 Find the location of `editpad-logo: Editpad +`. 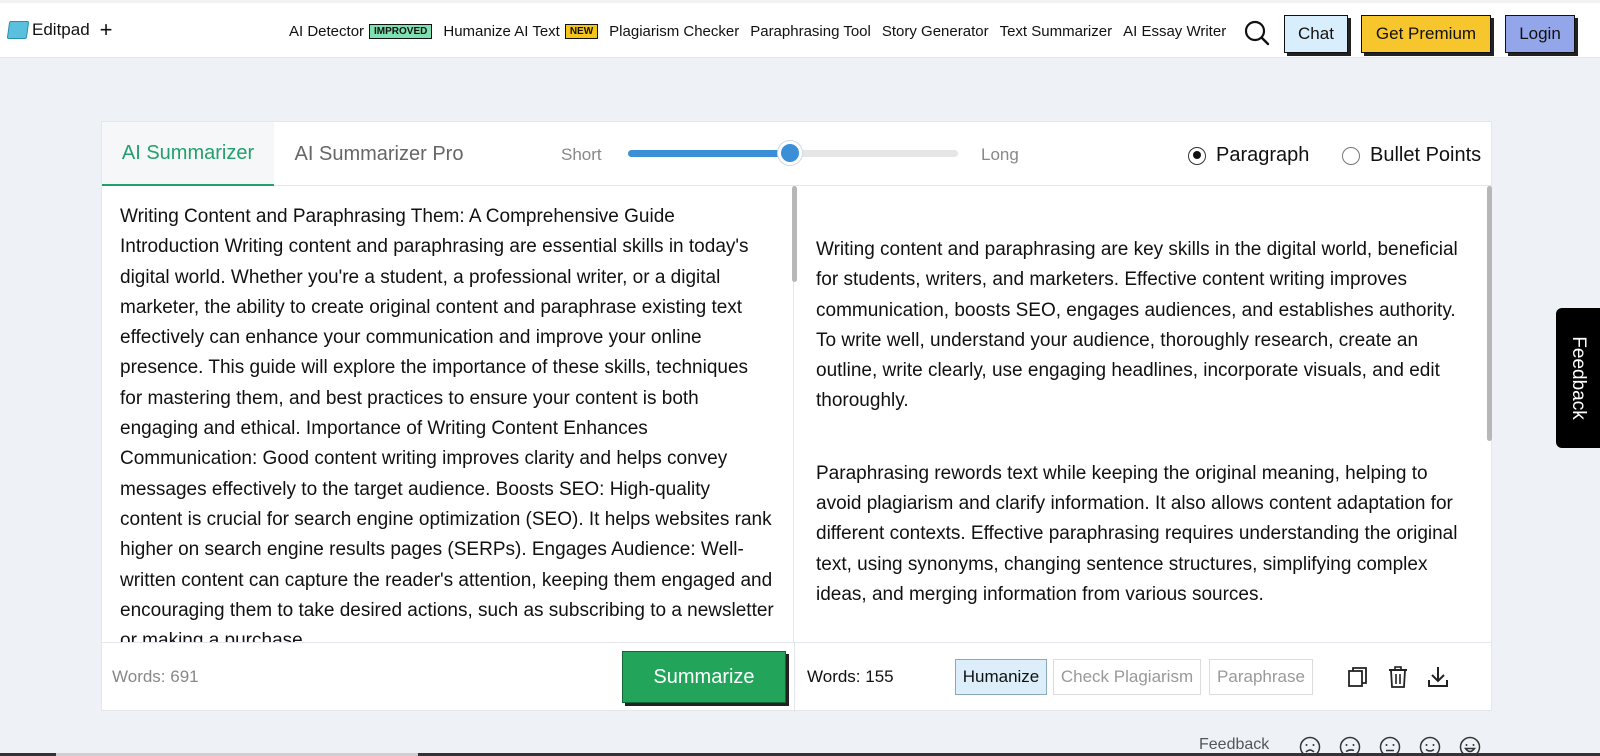

editpad-logo: Editpad + is located at coordinates (59, 30).